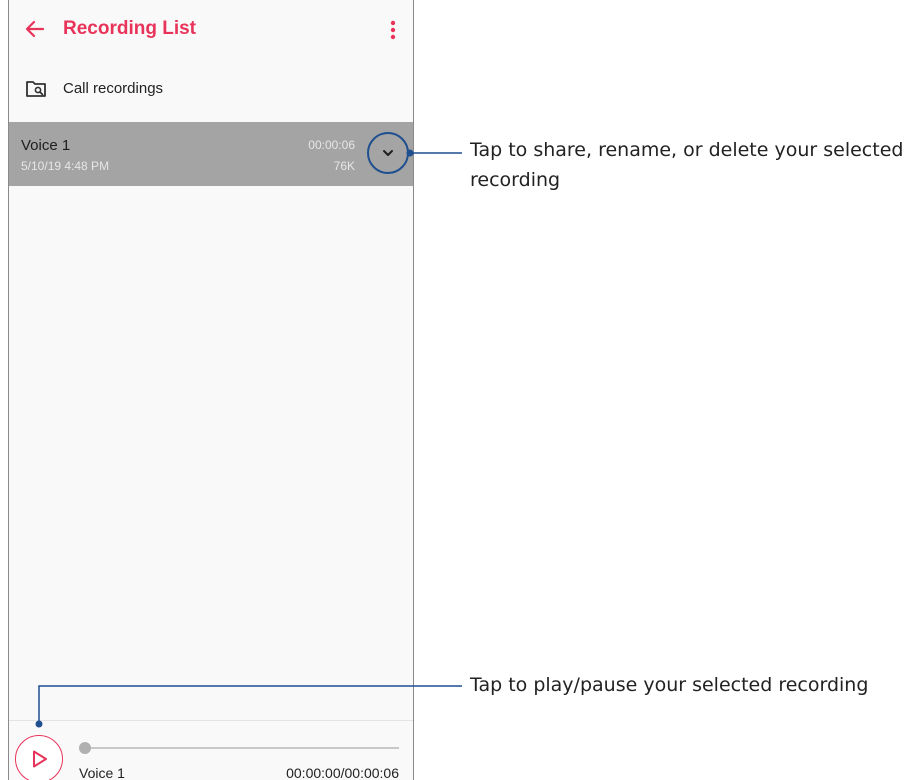 This screenshot has height=780, width=920. I want to click on call-recordings-folder: Call recordings, so click(211, 90).